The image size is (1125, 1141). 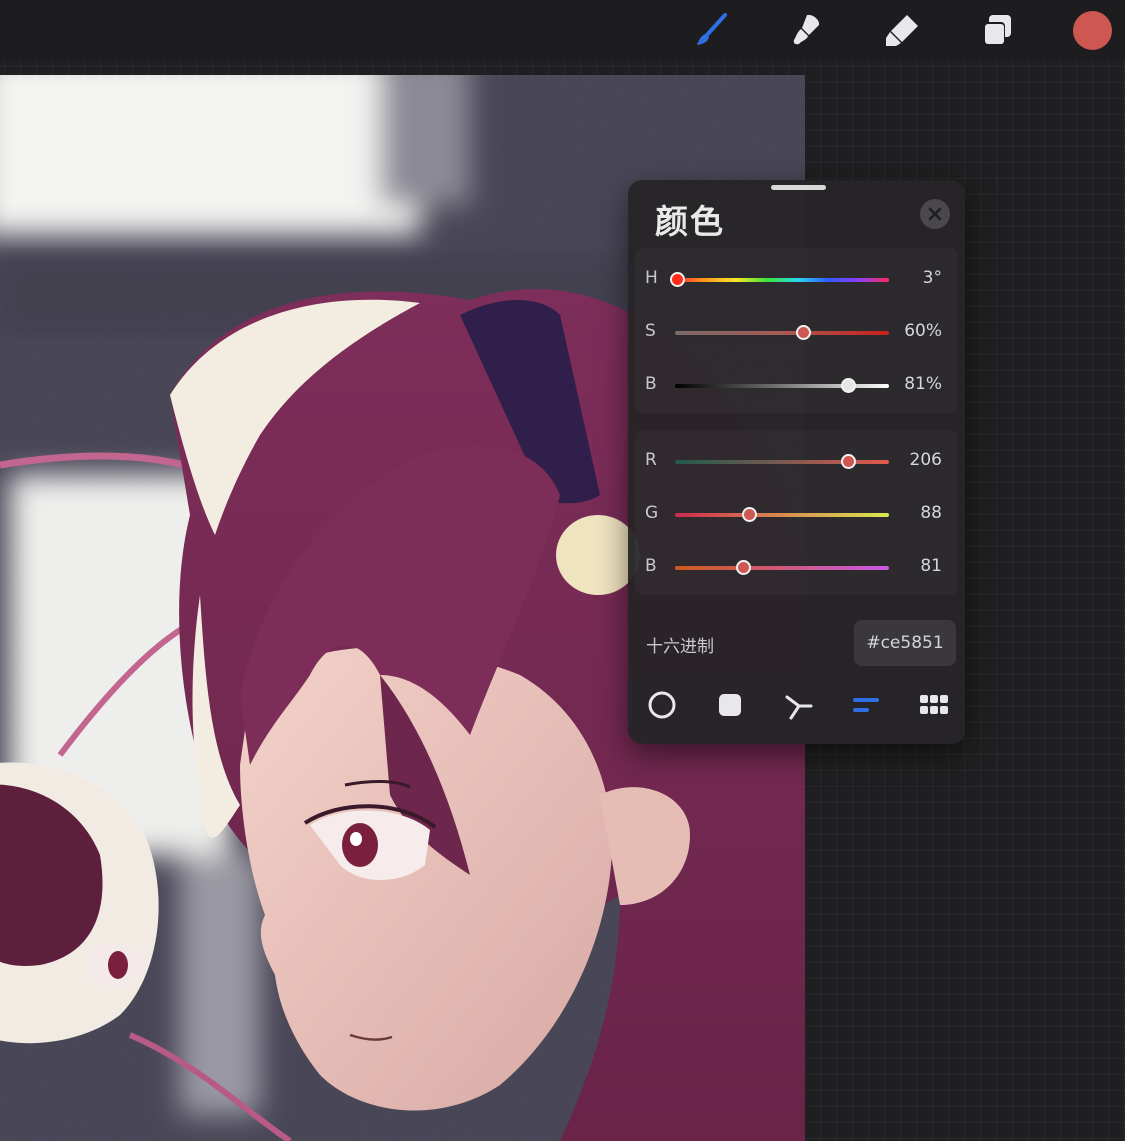 I want to click on saturation-slider, so click(x=782, y=333).